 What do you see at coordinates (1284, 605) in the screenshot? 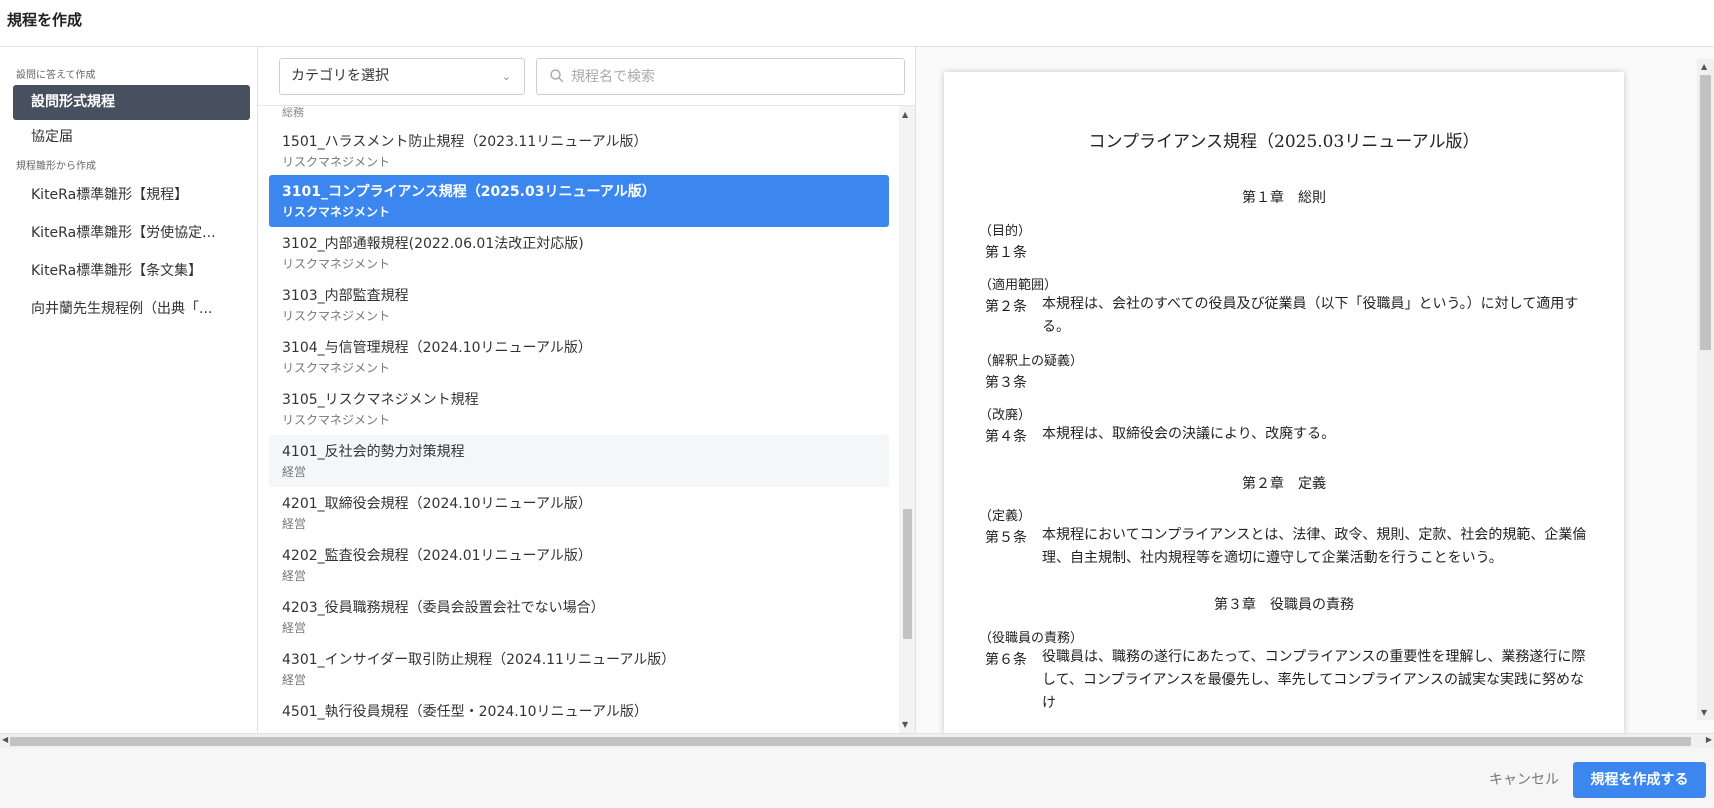
I see `chapter-heading: 第３章 役職員の責務` at bounding box center [1284, 605].